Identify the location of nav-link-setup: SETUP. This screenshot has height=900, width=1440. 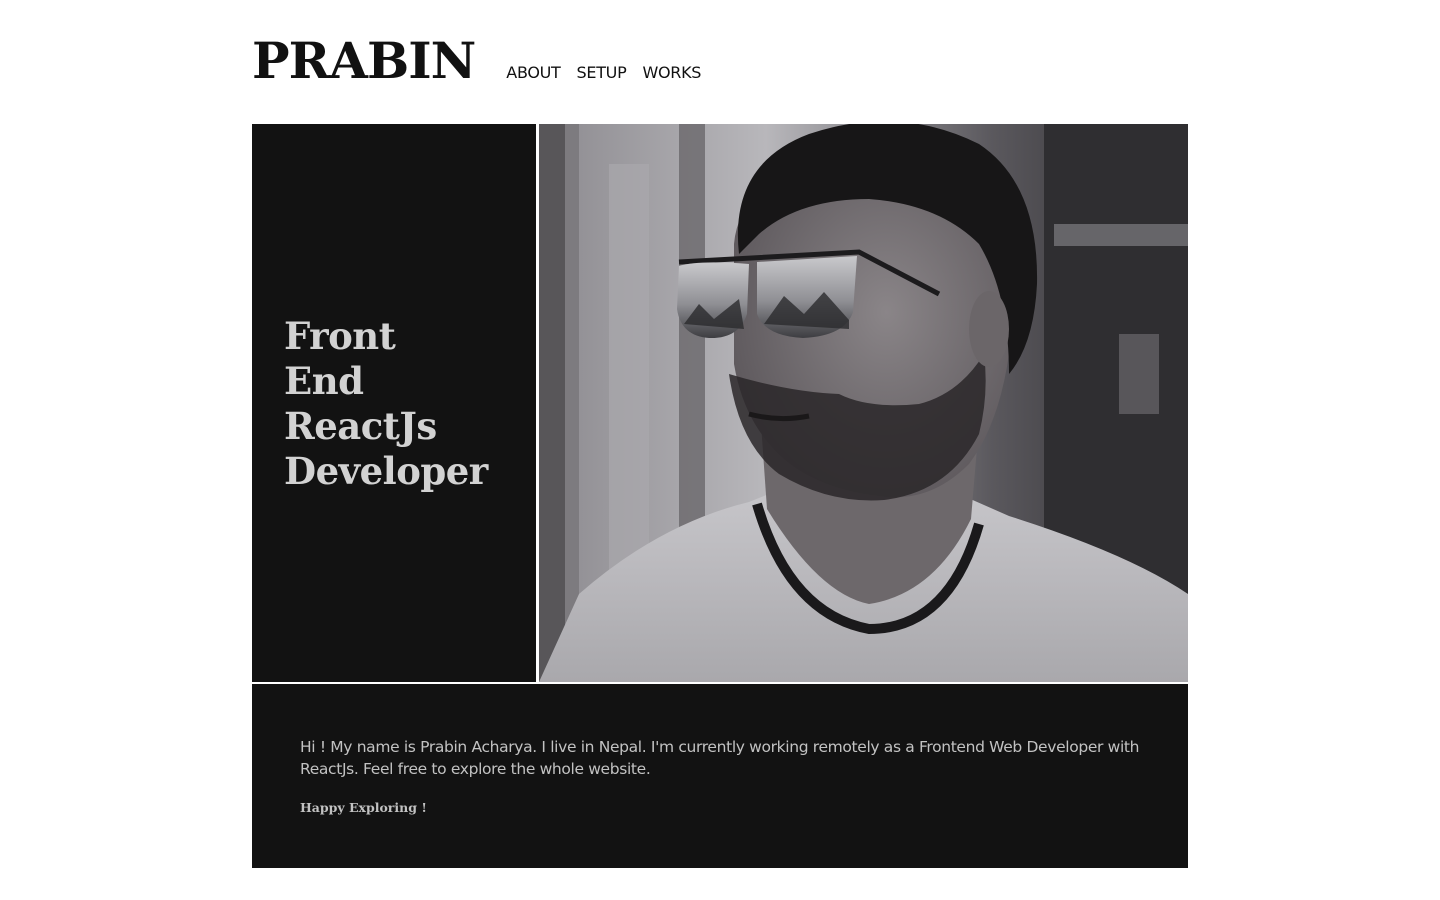
(602, 72).